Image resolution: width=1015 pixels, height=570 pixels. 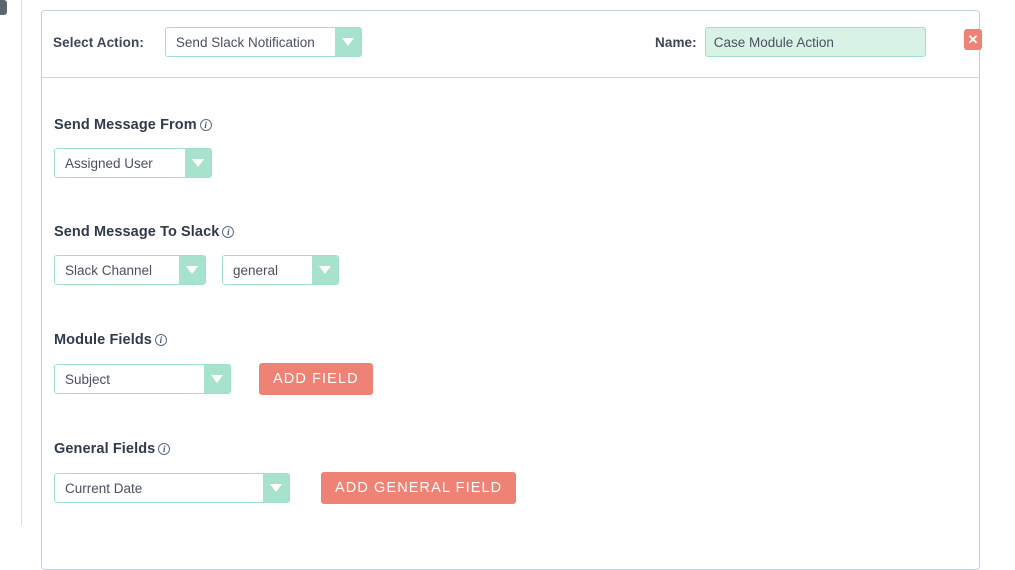 I want to click on section-title-module-fields: Module Fields i, so click(x=213, y=340).